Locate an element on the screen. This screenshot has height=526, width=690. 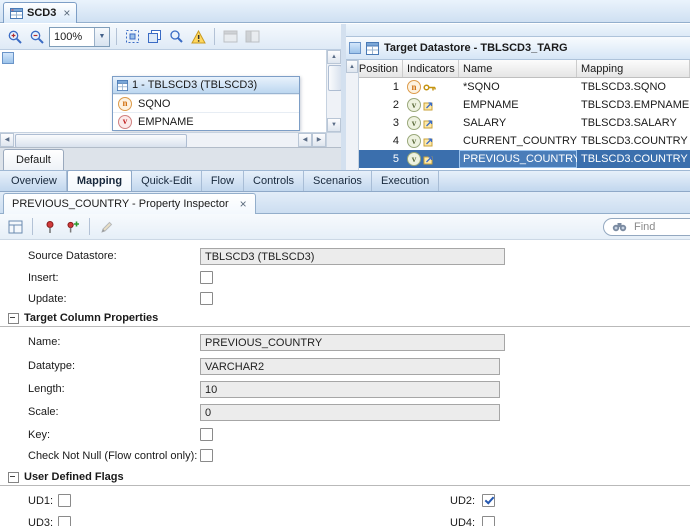
zoom-level-select: 100% ▼ is located at coordinates (79, 36).